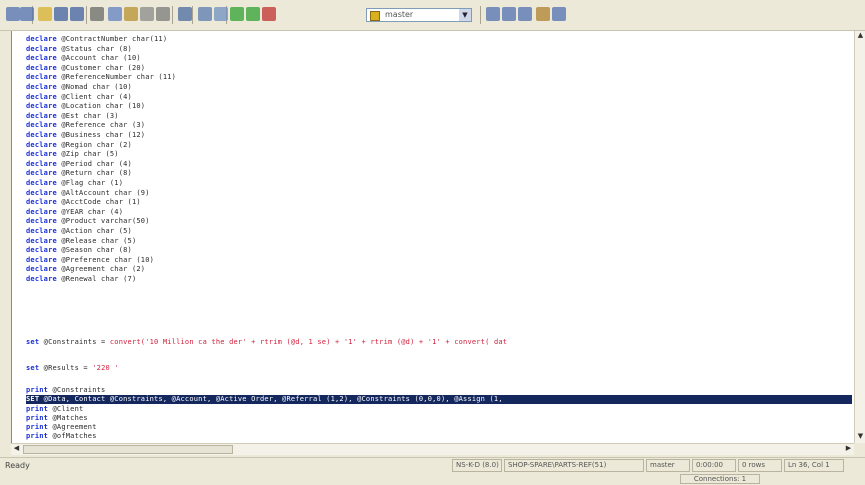 Image resolution: width=865 pixels, height=485 pixels. I want to click on code-line-declare: declare @Reference char (3), so click(85, 125).